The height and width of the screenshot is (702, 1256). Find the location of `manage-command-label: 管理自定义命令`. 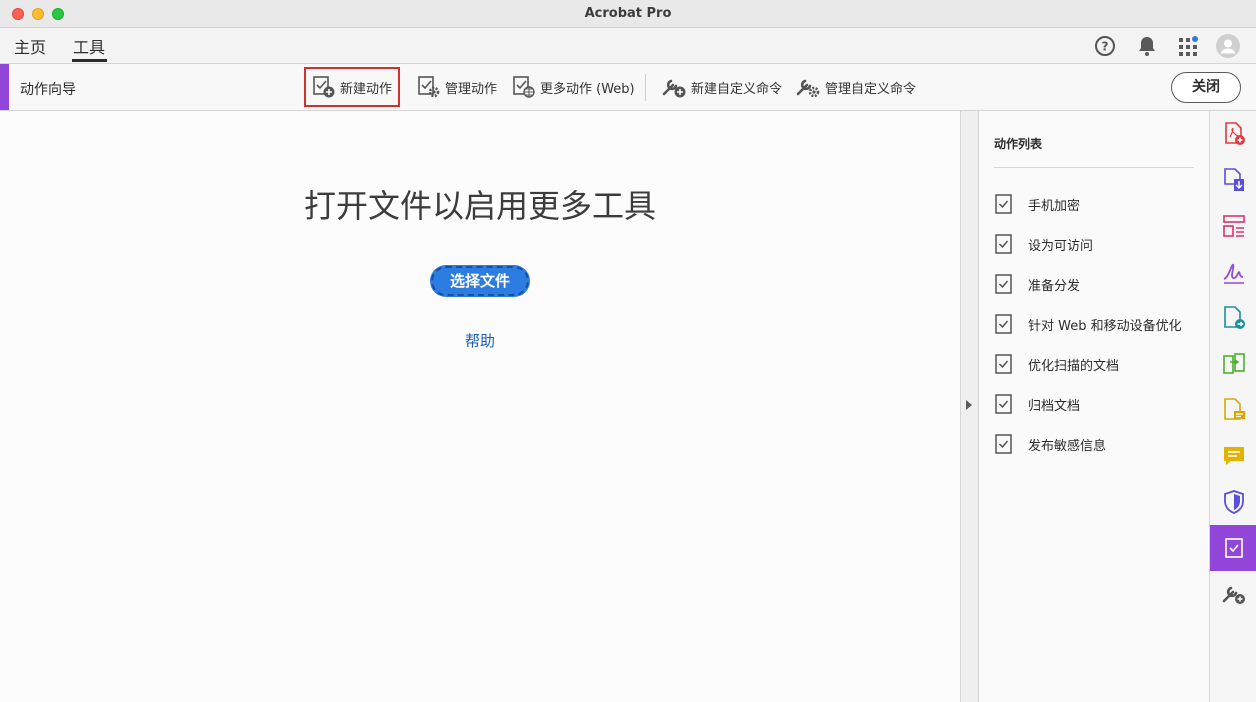

manage-command-label: 管理自定义命令 is located at coordinates (871, 89).